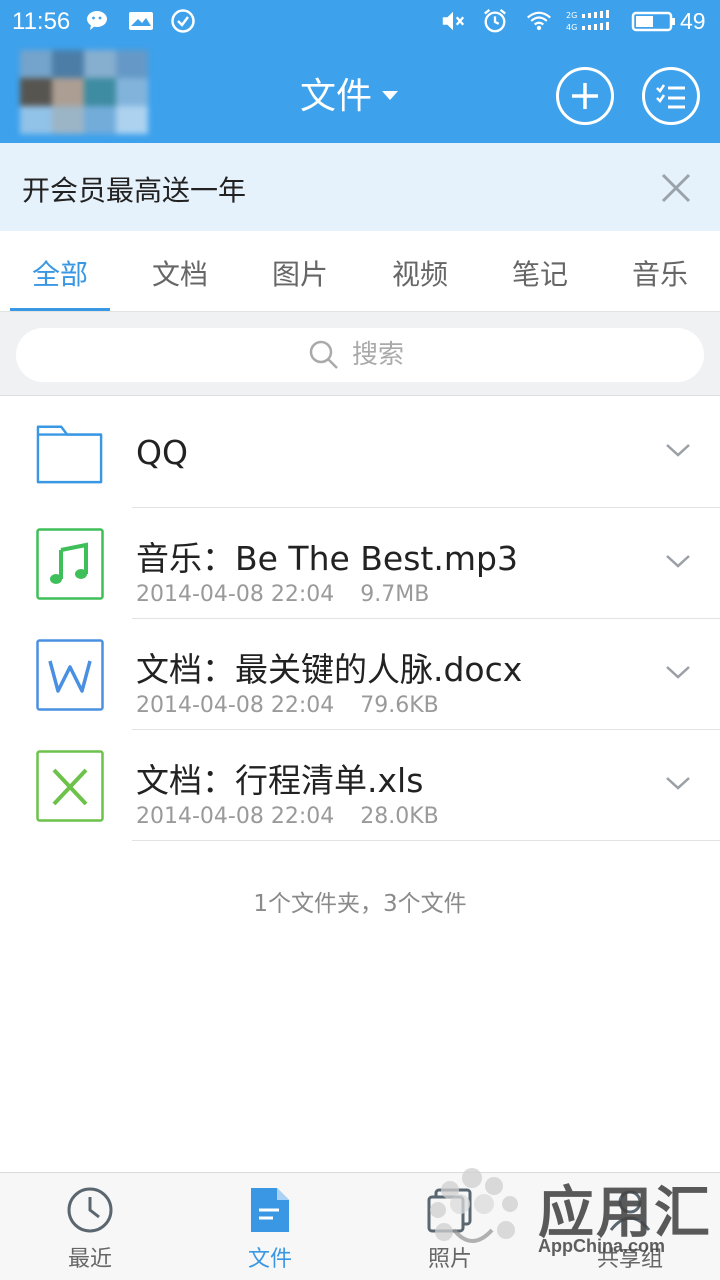 This screenshot has height=1280, width=720. I want to click on divider, so click(426, 840).